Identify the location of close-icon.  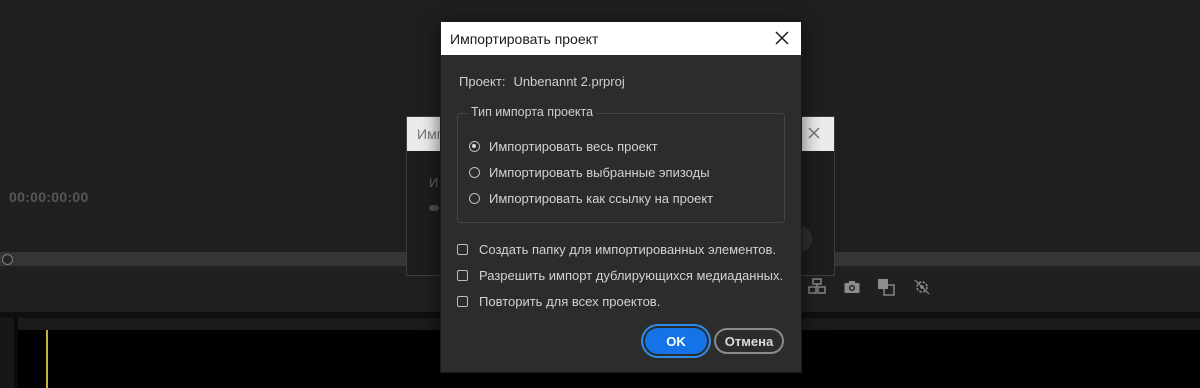
(782, 38).